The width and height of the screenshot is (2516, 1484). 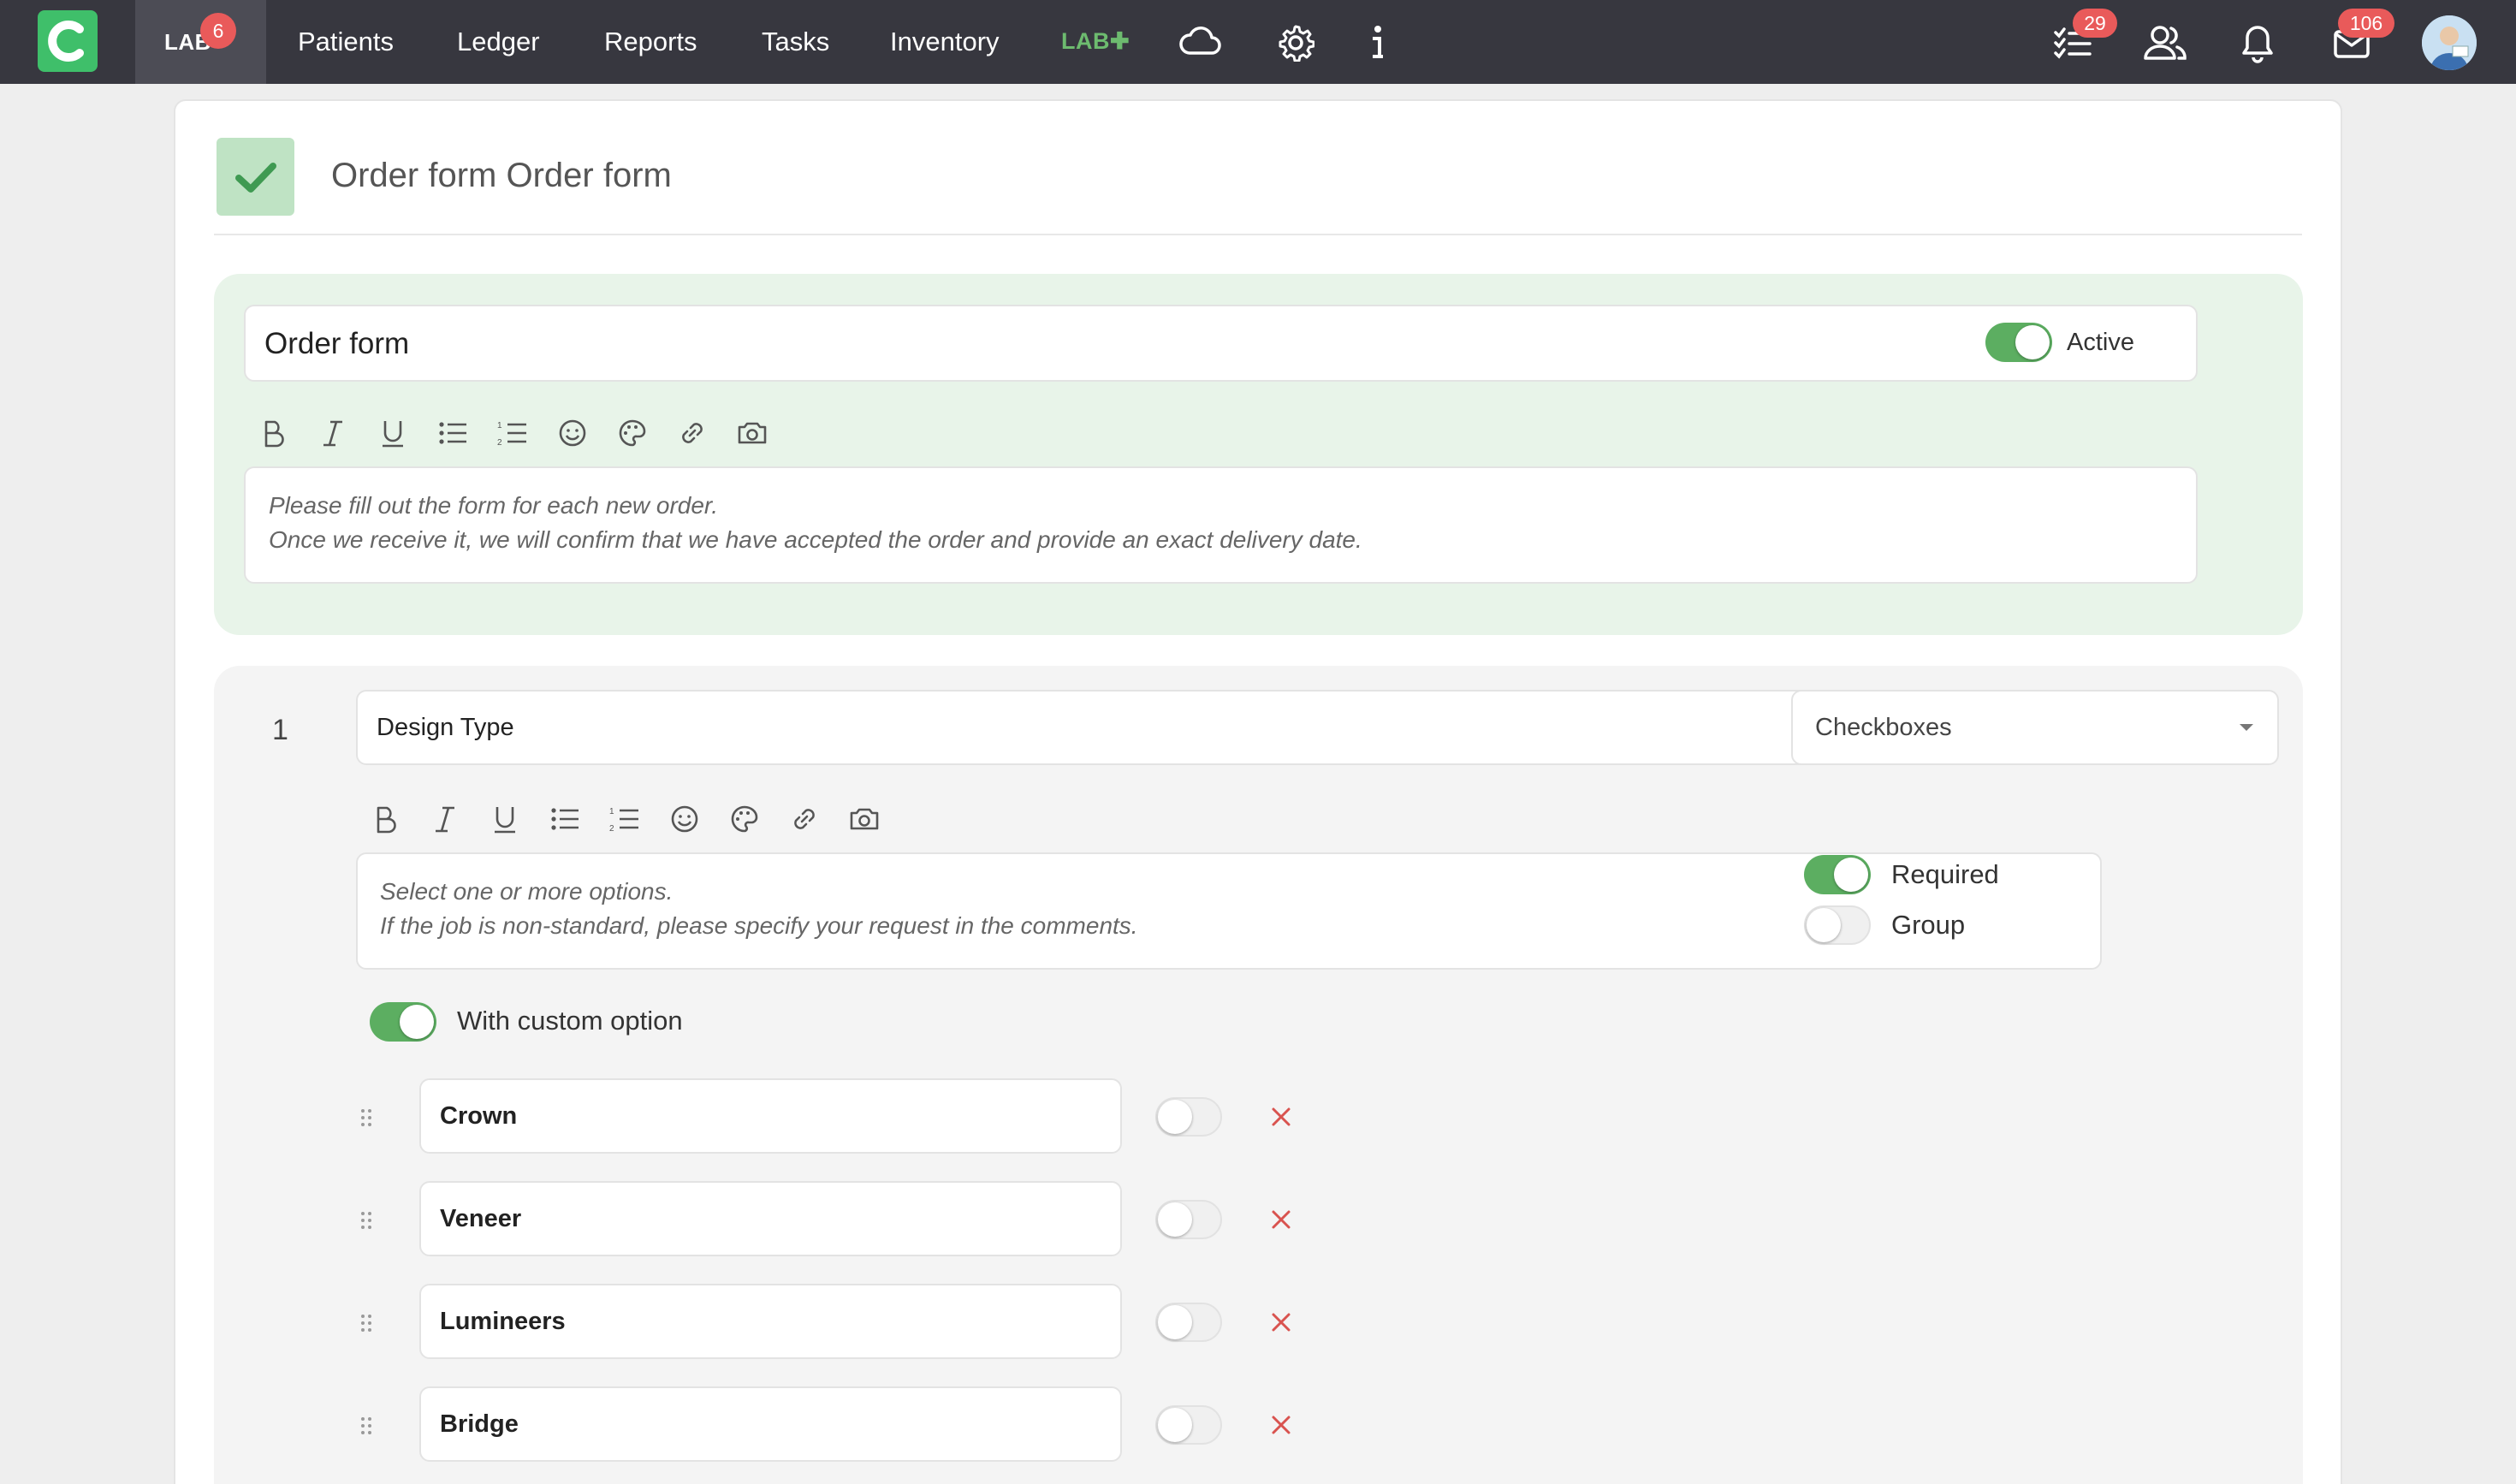 I want to click on required-label: Required, so click(x=1945, y=874).